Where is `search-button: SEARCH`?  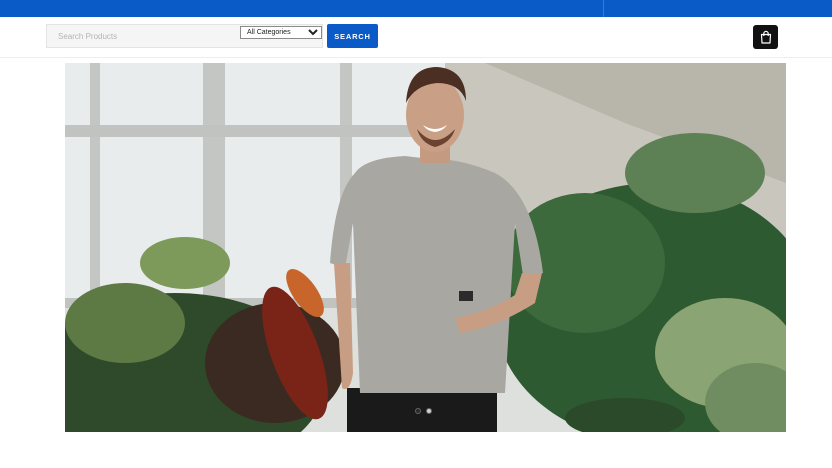 search-button: SEARCH is located at coordinates (352, 36).